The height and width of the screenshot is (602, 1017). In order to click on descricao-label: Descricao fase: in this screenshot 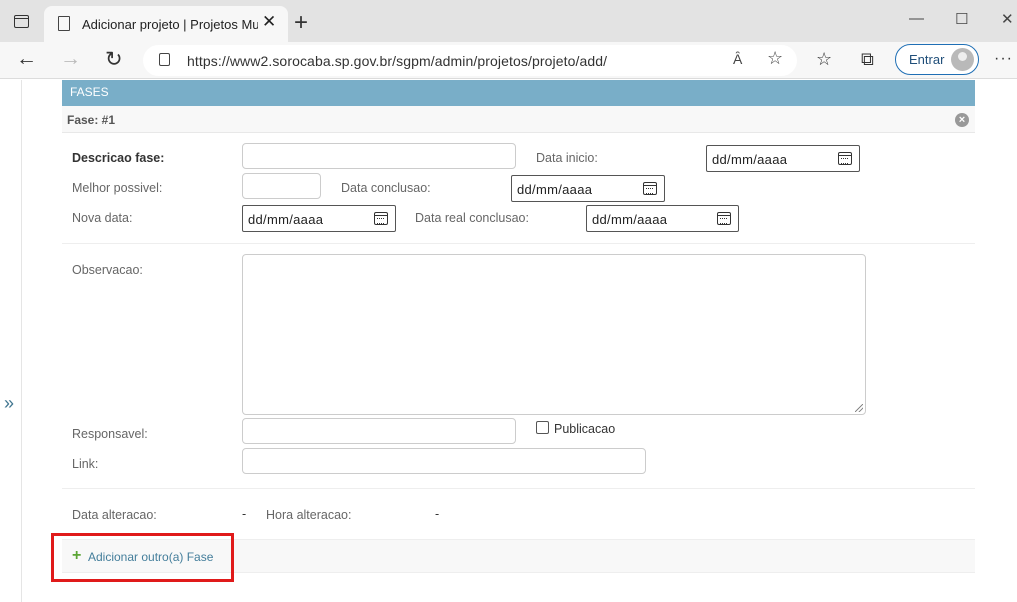, I will do `click(118, 158)`.